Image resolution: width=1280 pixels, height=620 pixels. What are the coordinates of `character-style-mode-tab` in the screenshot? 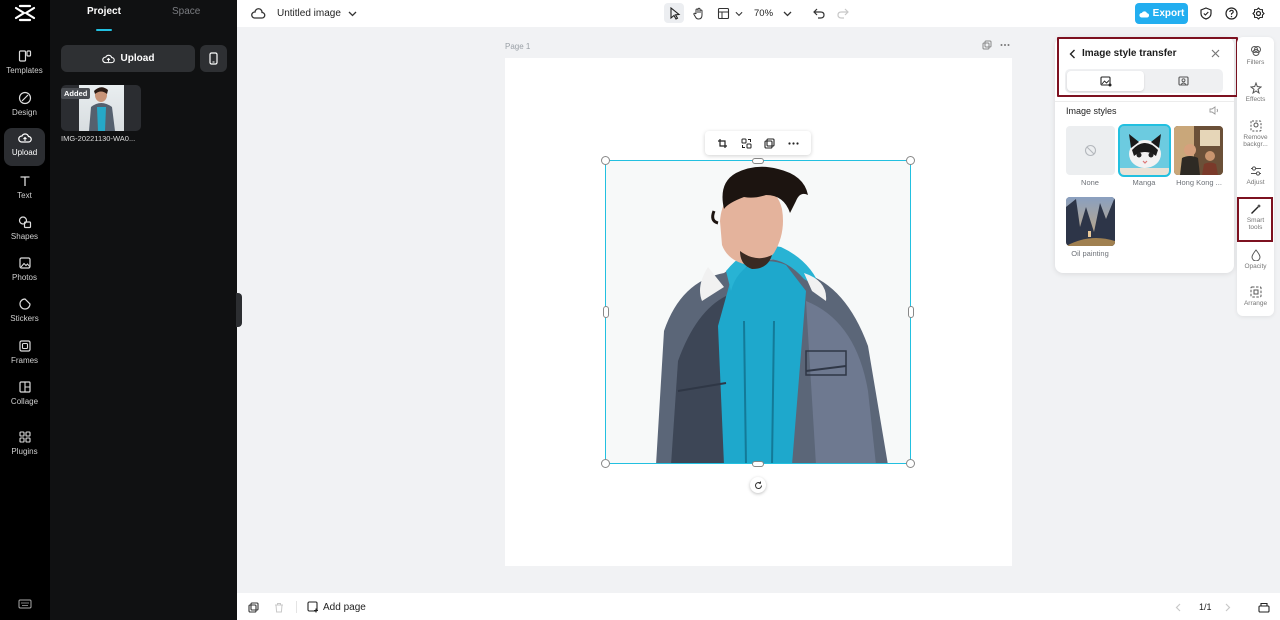 It's located at (1183, 81).